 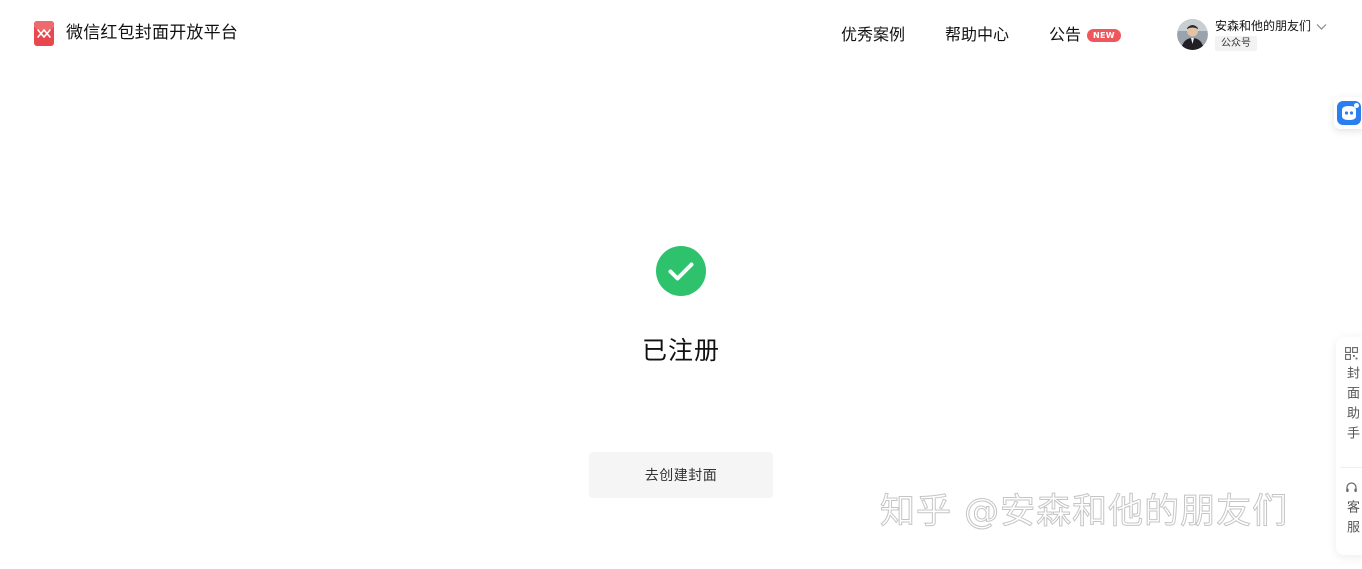 What do you see at coordinates (152, 33) in the screenshot?
I see `brand-name: 微信红包封面开放平台` at bounding box center [152, 33].